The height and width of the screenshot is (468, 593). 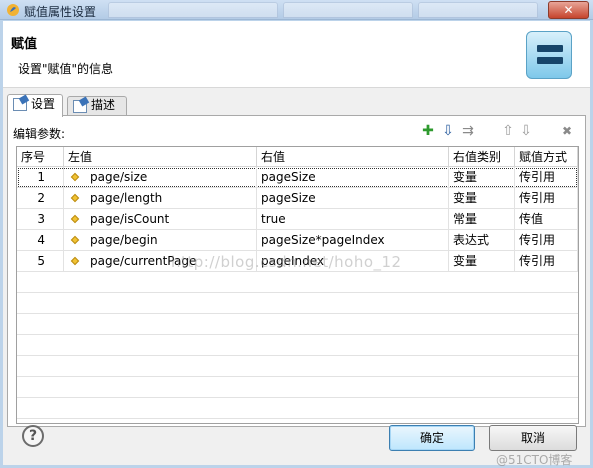 I want to click on table-row: 1 page/size pageSize 变量 传引用, so click(x=297, y=177).